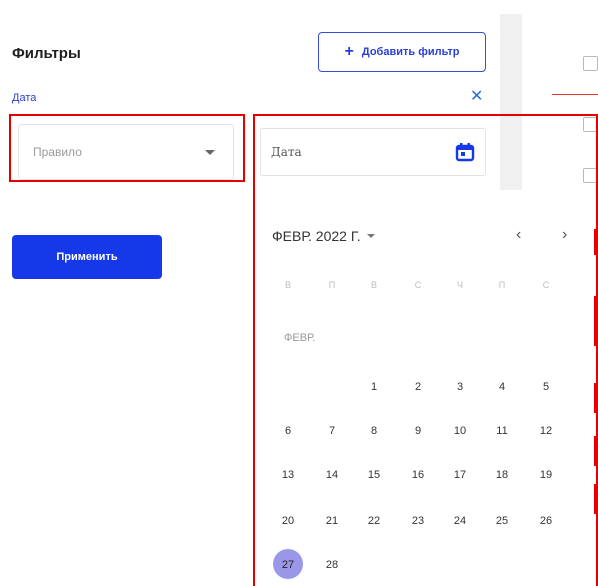  What do you see at coordinates (502, 387) in the screenshot?
I see `calendar-day: 4` at bounding box center [502, 387].